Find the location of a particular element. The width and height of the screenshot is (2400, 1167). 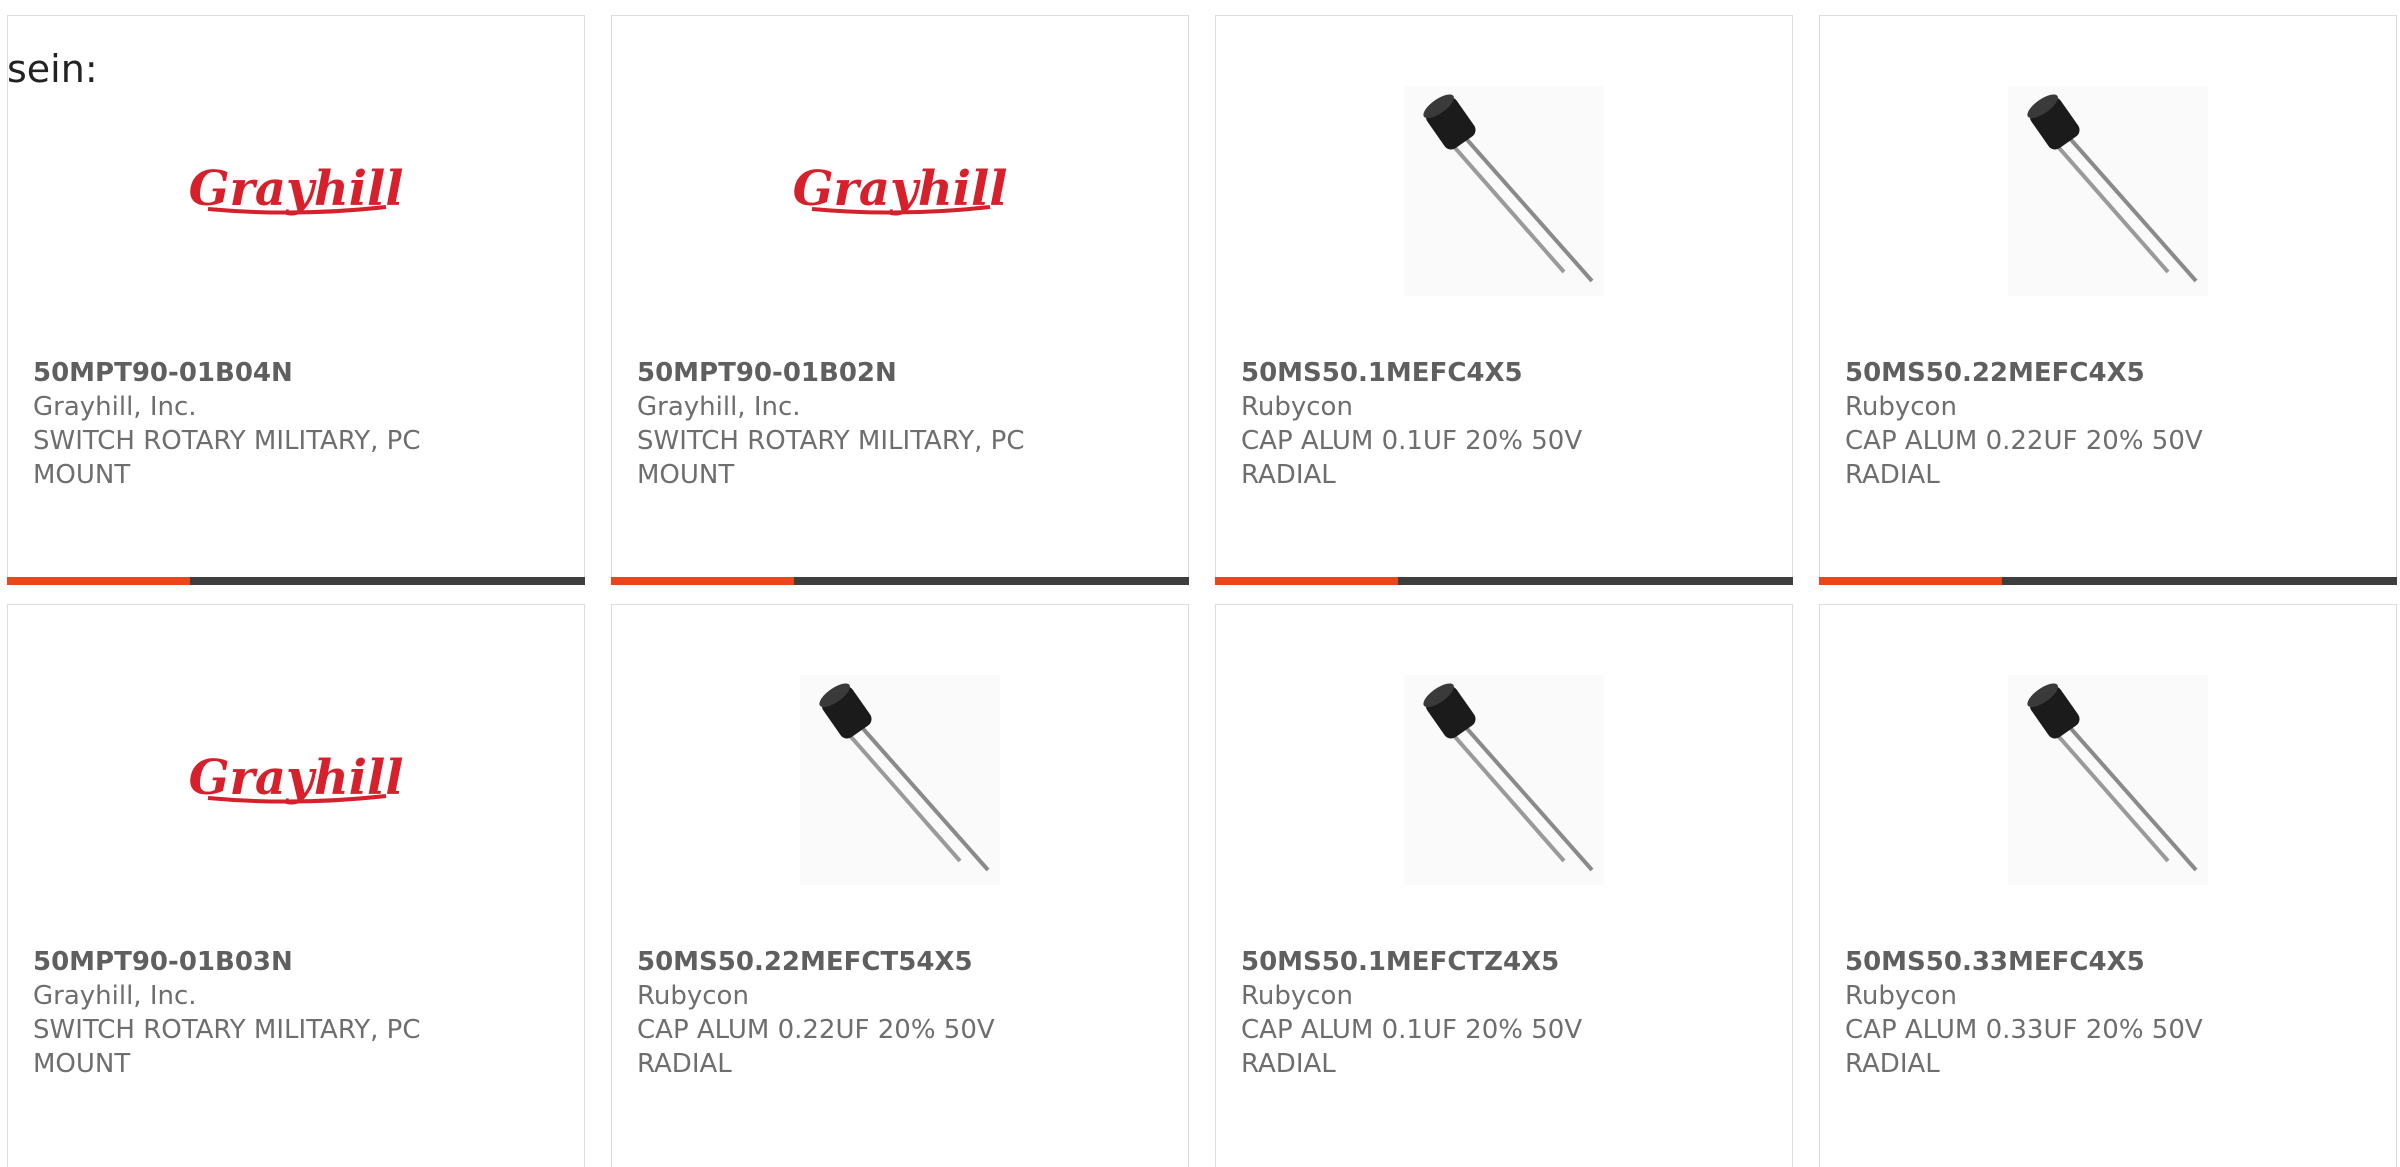

part-number-link: 50MPT90-01B04N is located at coordinates (248, 373).